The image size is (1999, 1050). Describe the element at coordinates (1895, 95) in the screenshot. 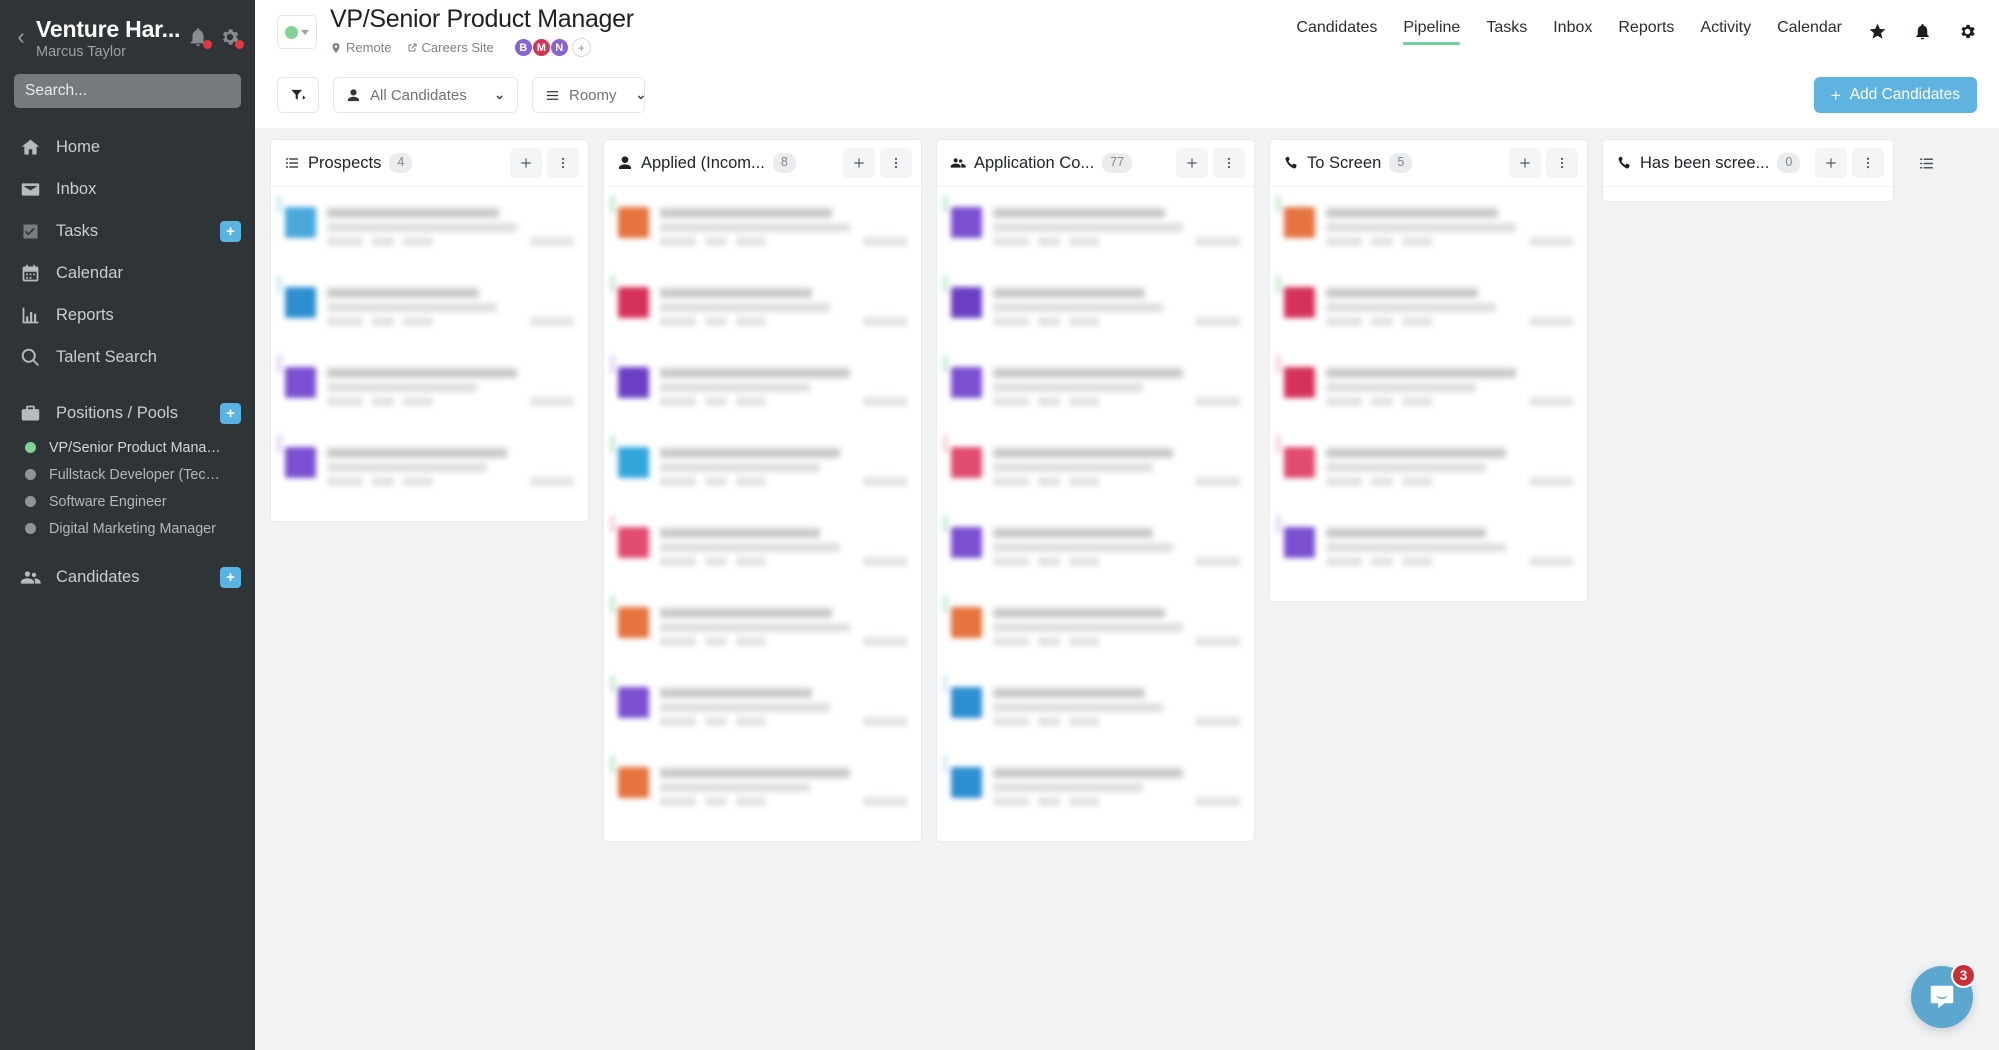

I see `add-candidates-button: + Add Candidates` at that location.